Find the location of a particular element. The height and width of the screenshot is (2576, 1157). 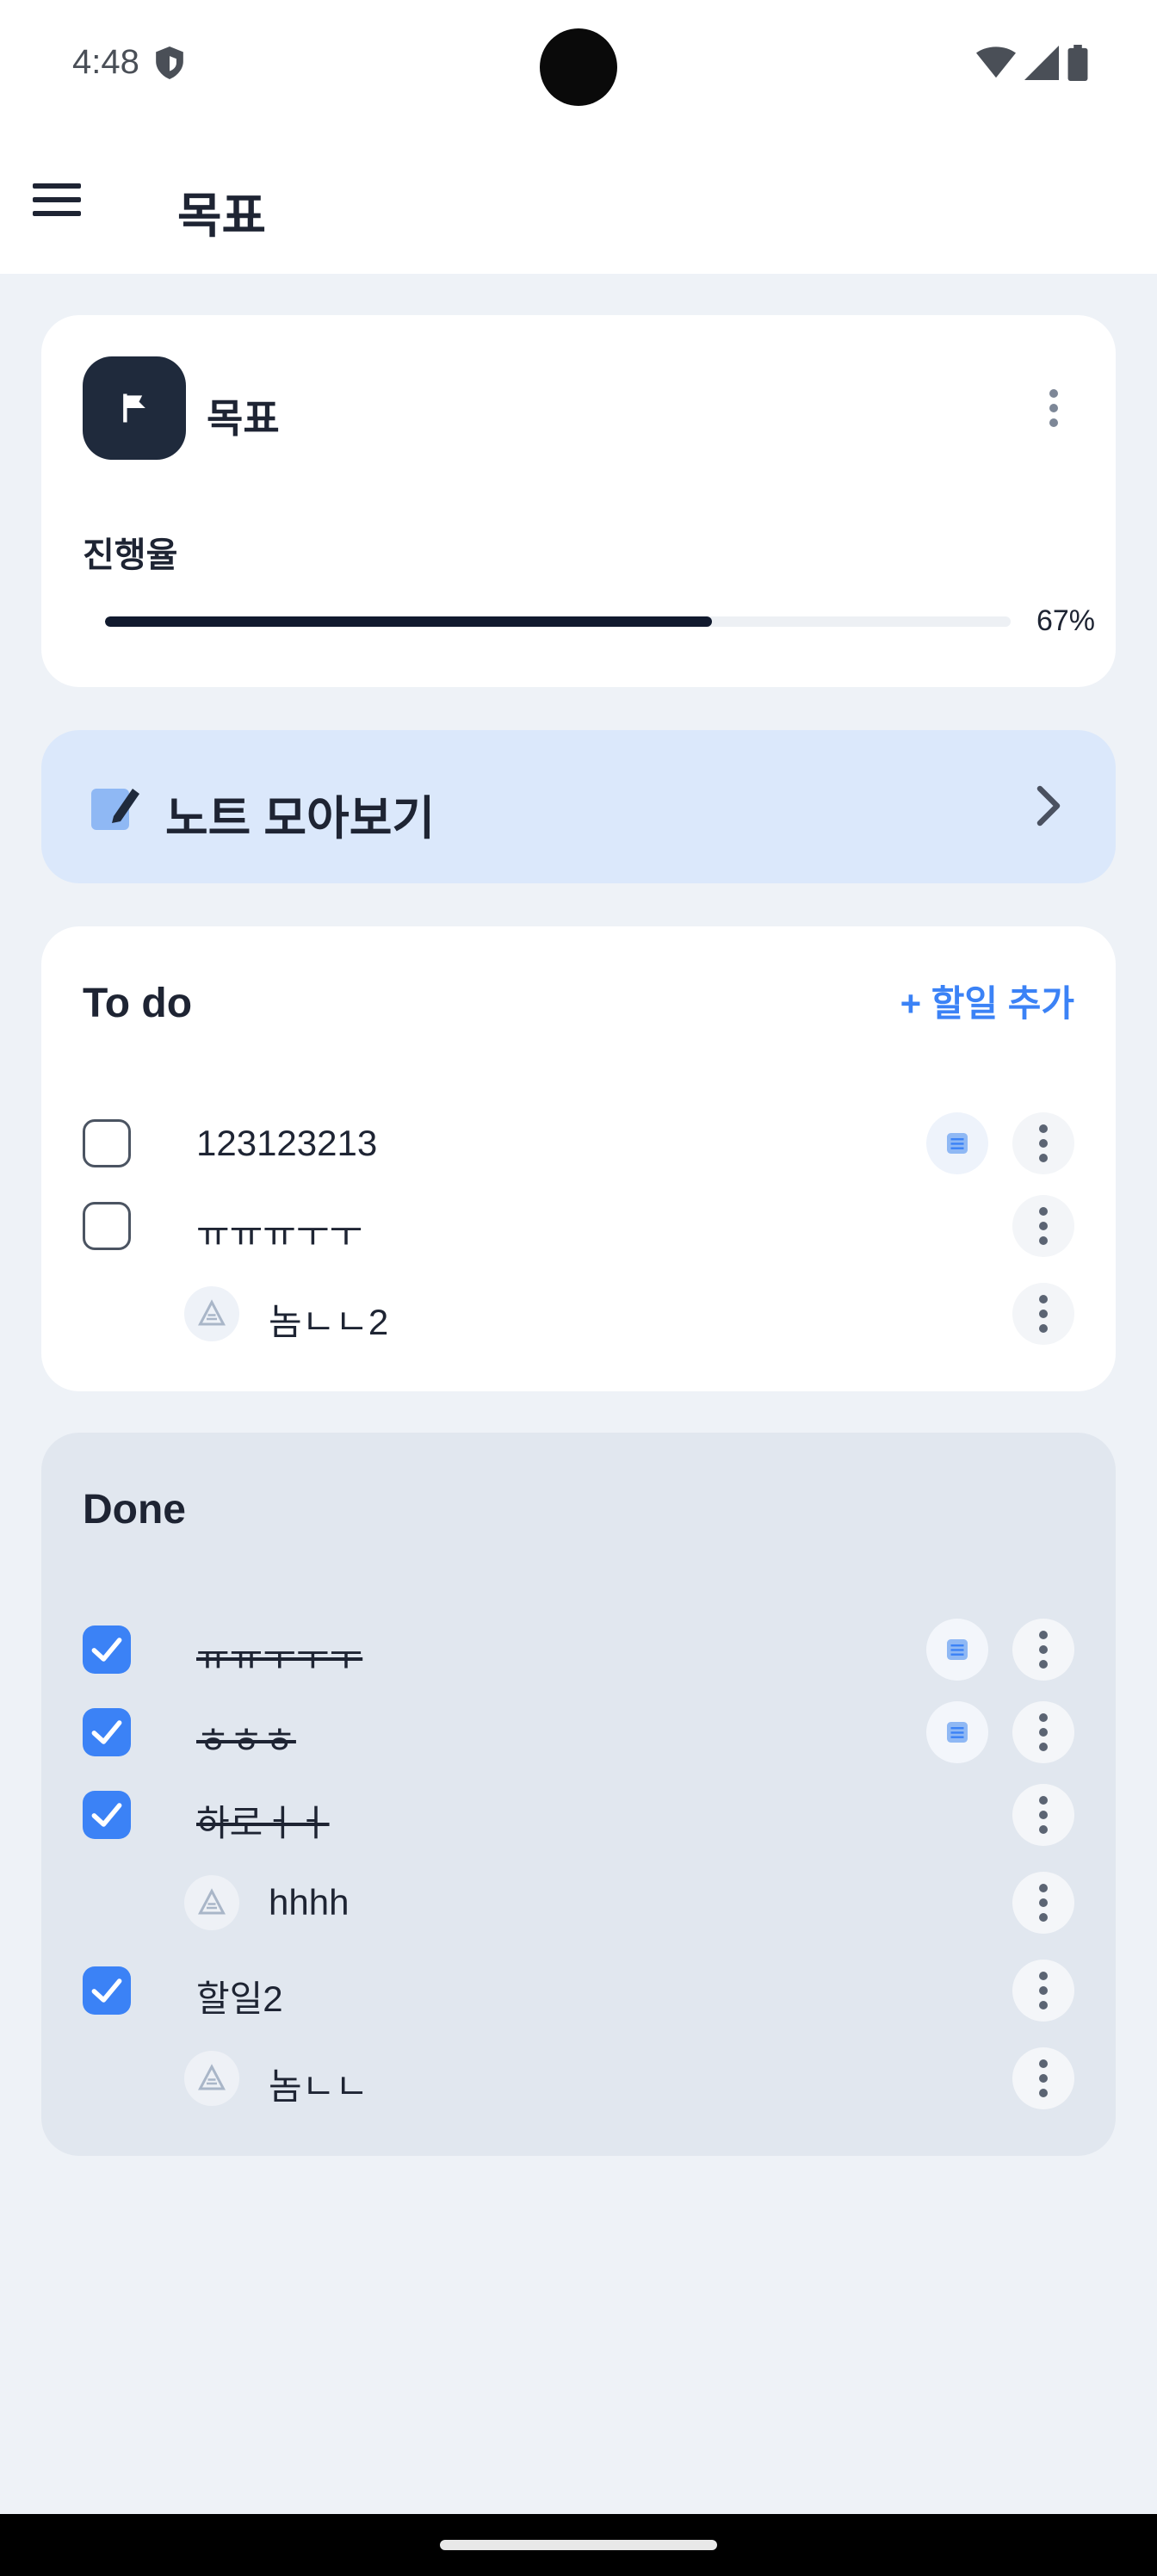

done-item: 하로ㅓㅓ is located at coordinates (579, 1815).